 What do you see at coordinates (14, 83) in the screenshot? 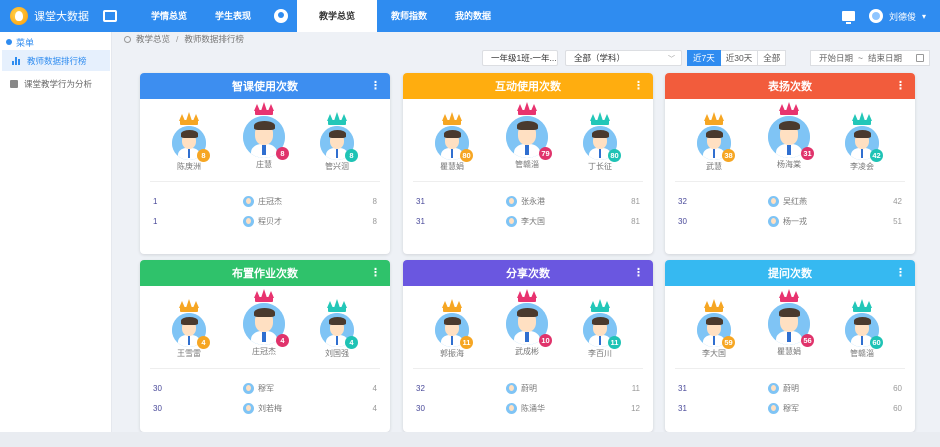
I see `book-icon` at bounding box center [14, 83].